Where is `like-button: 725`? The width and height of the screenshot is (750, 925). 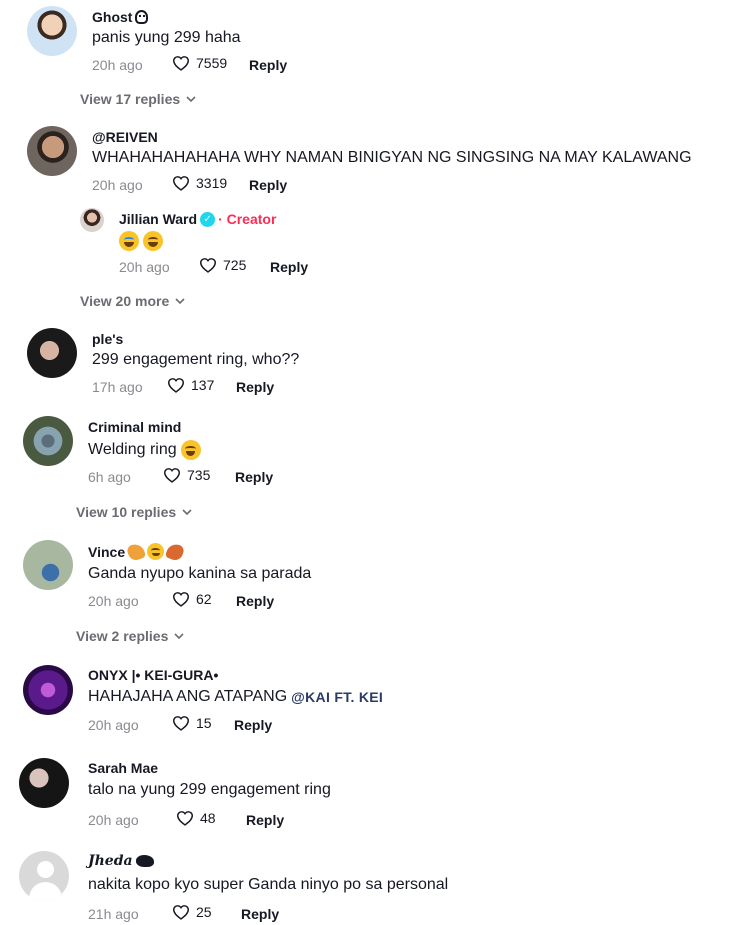
like-button: 725 is located at coordinates (222, 265).